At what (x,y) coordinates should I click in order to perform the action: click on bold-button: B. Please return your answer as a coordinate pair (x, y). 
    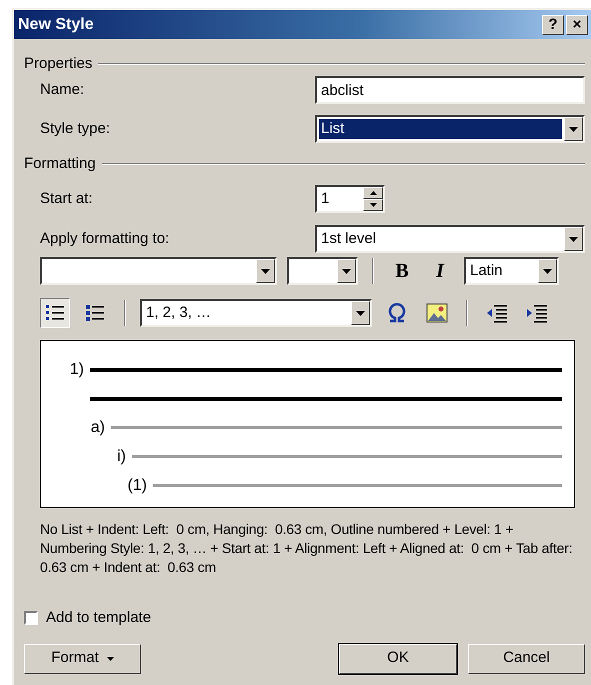
    Looking at the image, I should click on (402, 271).